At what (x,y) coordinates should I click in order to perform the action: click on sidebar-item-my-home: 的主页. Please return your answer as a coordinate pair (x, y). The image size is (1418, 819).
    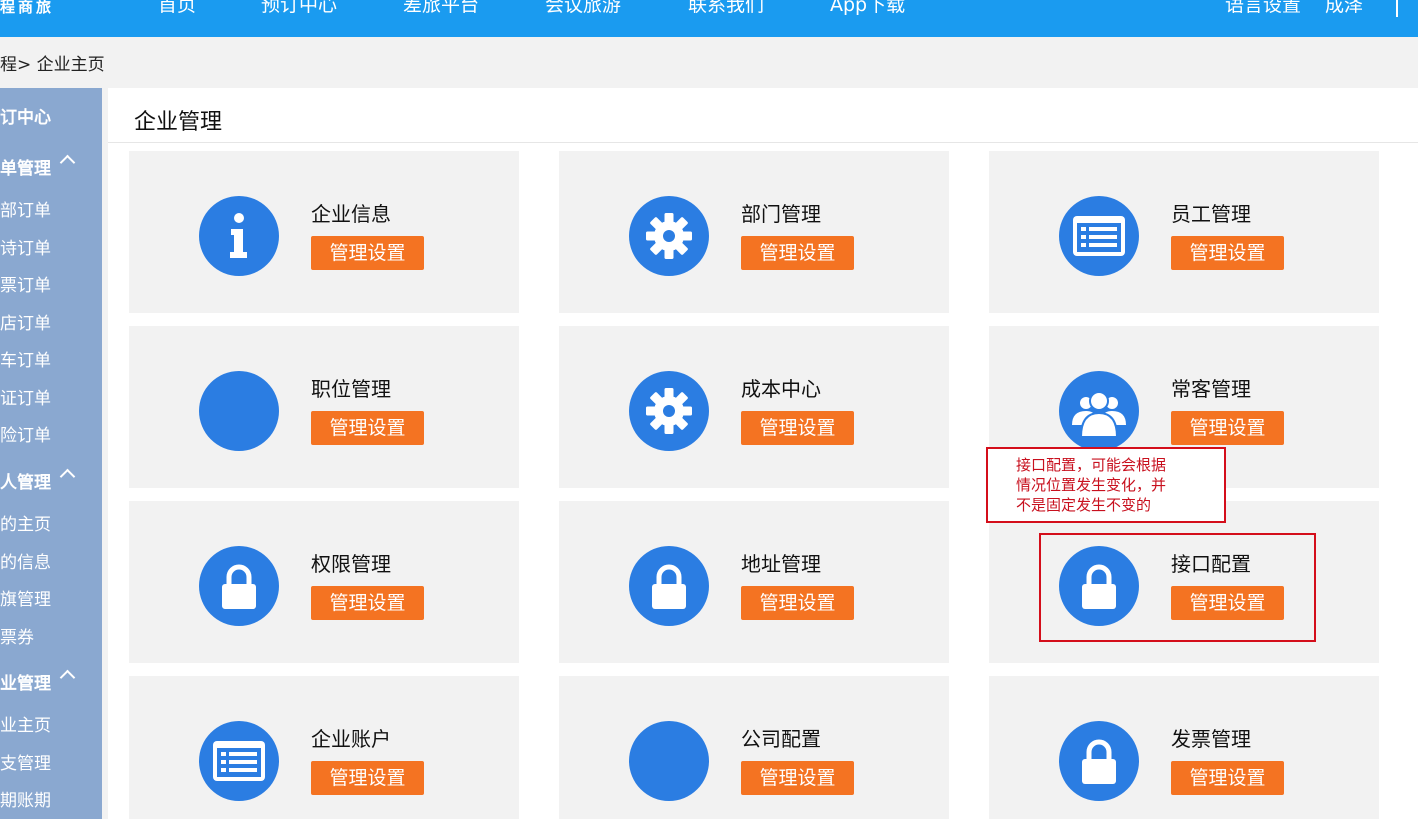
    Looking at the image, I should click on (25, 522).